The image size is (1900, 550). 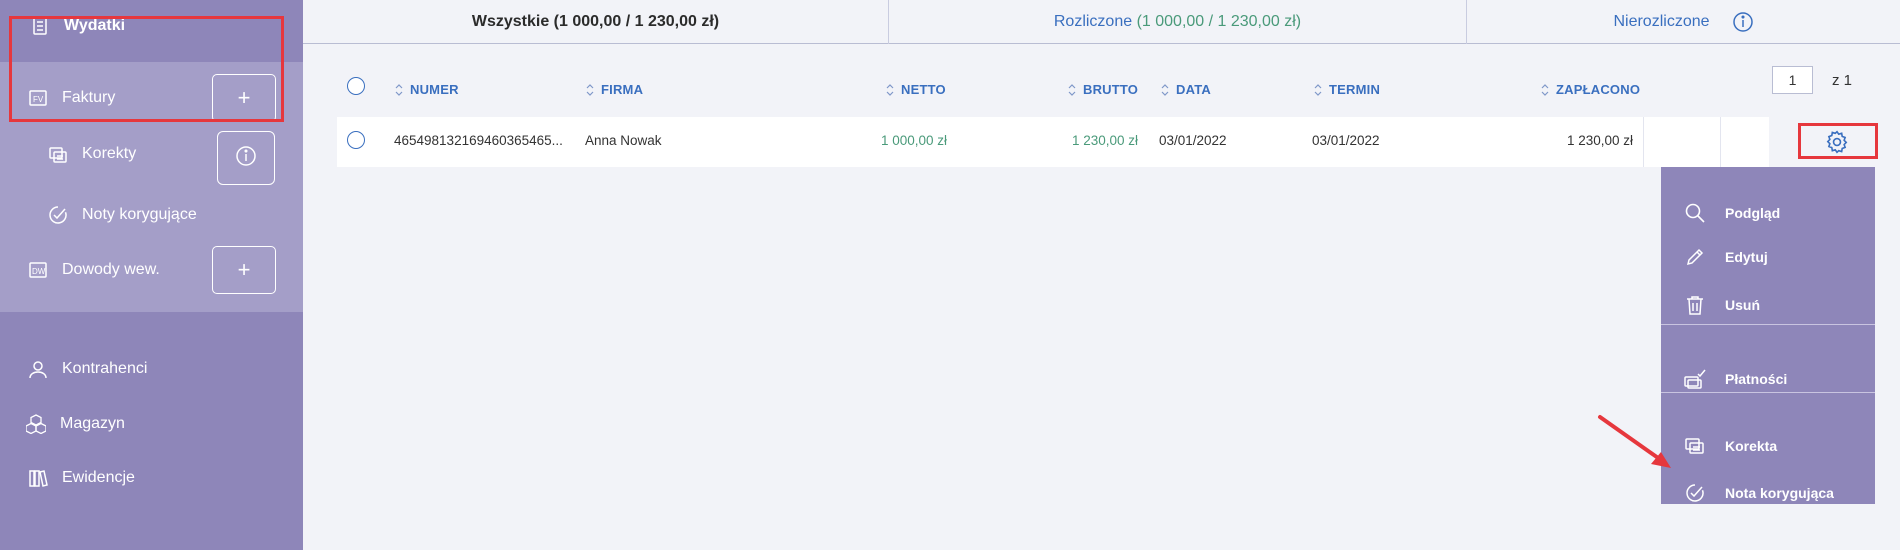 I want to click on tab-unsettled: Nierozliczone, so click(x=1683, y=22).